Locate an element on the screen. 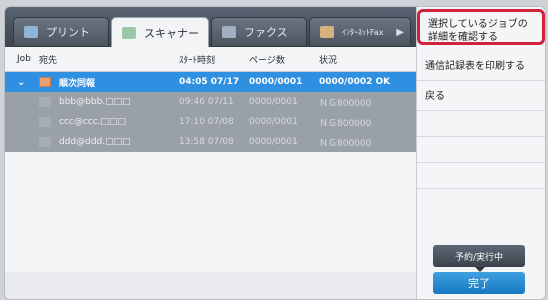 The height and width of the screenshot is (300, 548). row-status: 0000/0002 OK is located at coordinates (355, 82).